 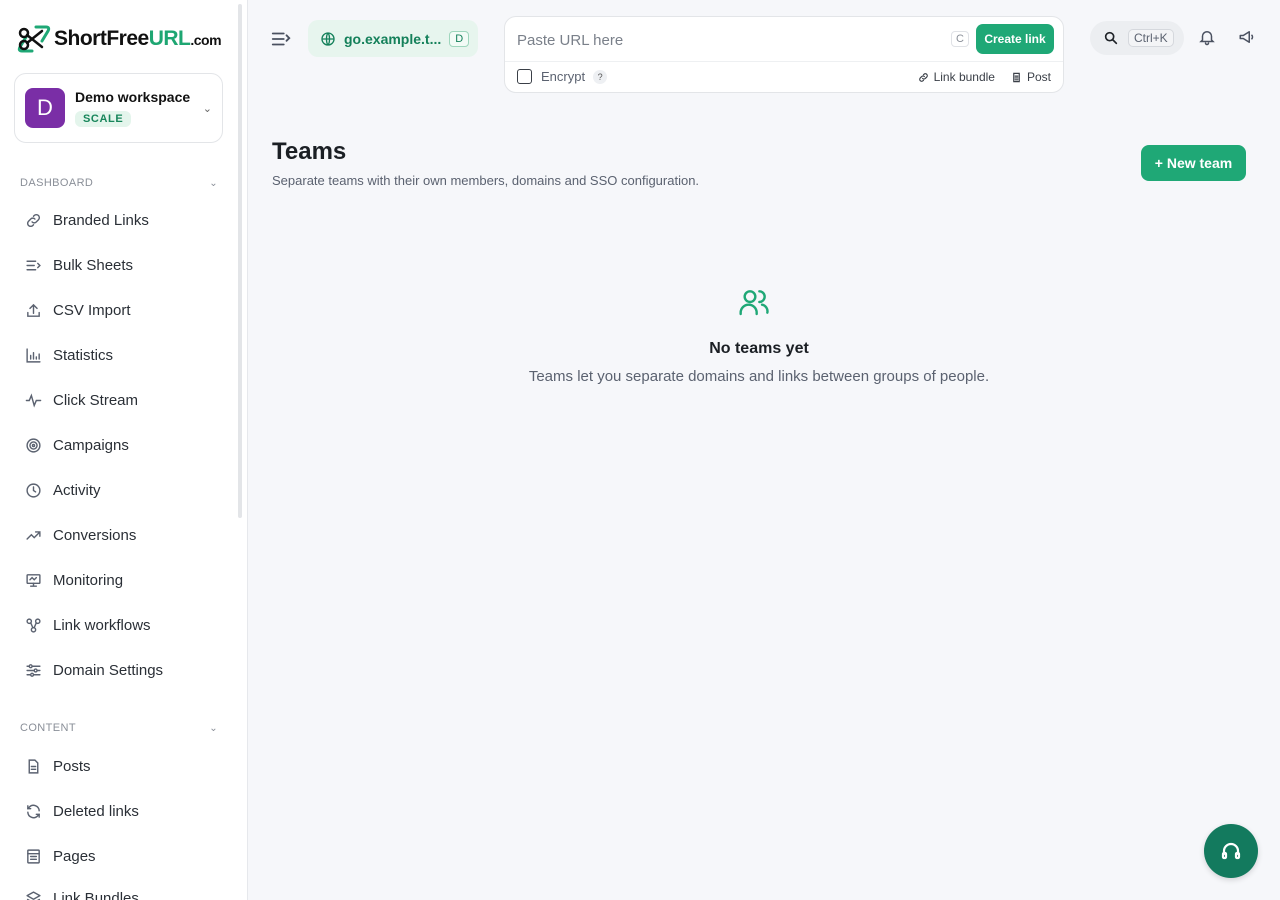 I want to click on post-button: Post, so click(x=1031, y=77).